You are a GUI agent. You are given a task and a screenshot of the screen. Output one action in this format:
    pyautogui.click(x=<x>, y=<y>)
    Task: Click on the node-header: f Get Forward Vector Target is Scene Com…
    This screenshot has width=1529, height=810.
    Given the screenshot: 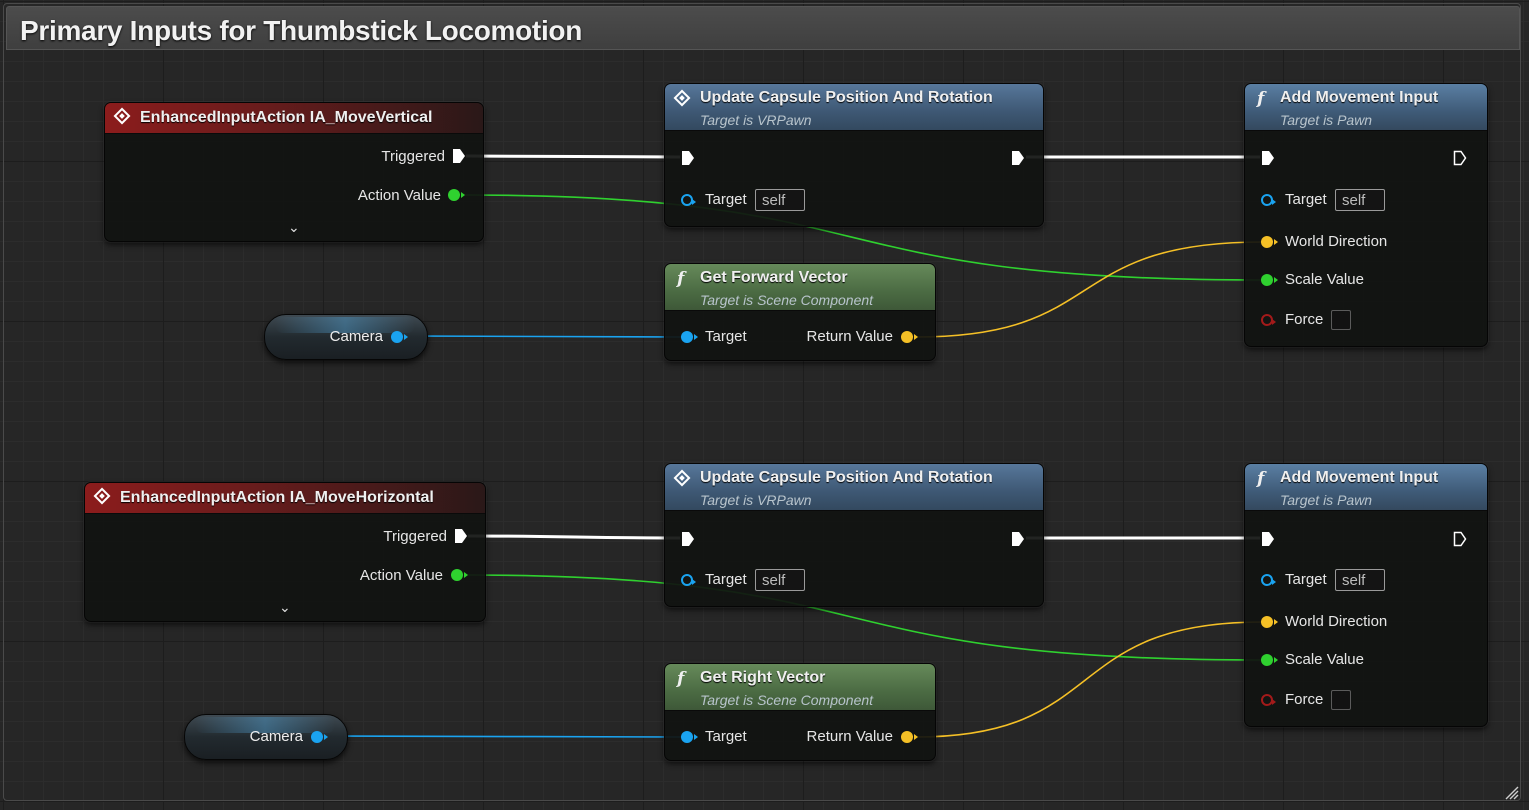 What is the action you would take?
    pyautogui.click(x=800, y=287)
    